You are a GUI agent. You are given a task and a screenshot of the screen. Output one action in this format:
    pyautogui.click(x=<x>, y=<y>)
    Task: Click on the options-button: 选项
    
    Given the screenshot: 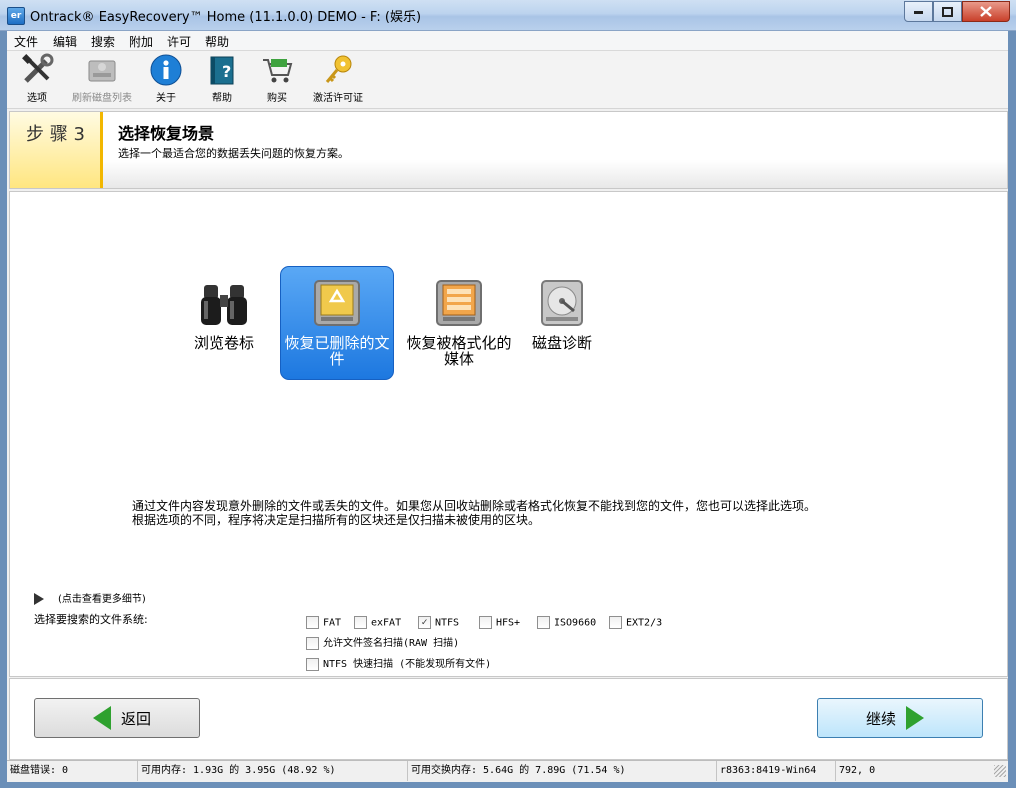 What is the action you would take?
    pyautogui.click(x=37, y=79)
    